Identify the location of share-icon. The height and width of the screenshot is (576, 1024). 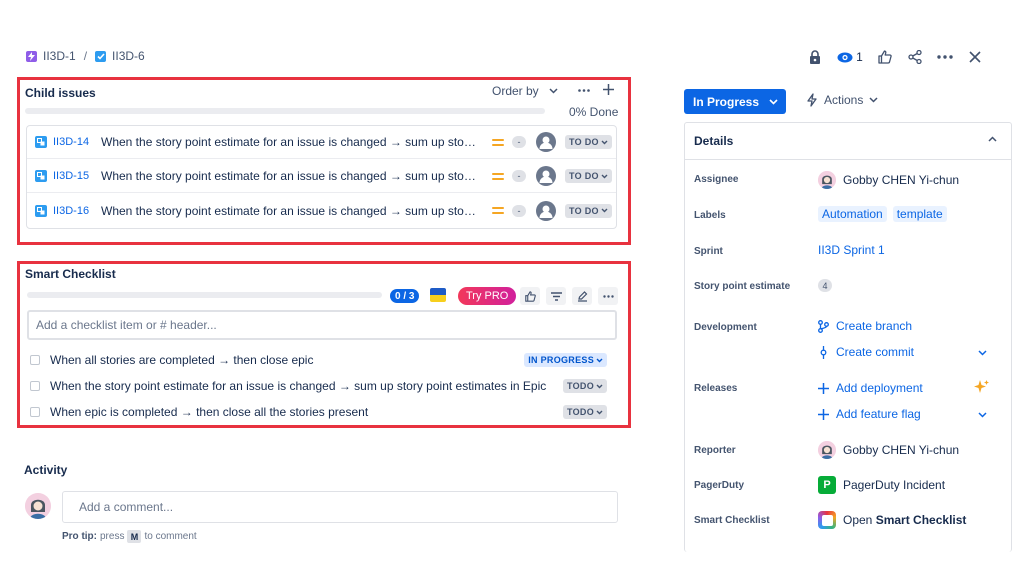
(915, 57).